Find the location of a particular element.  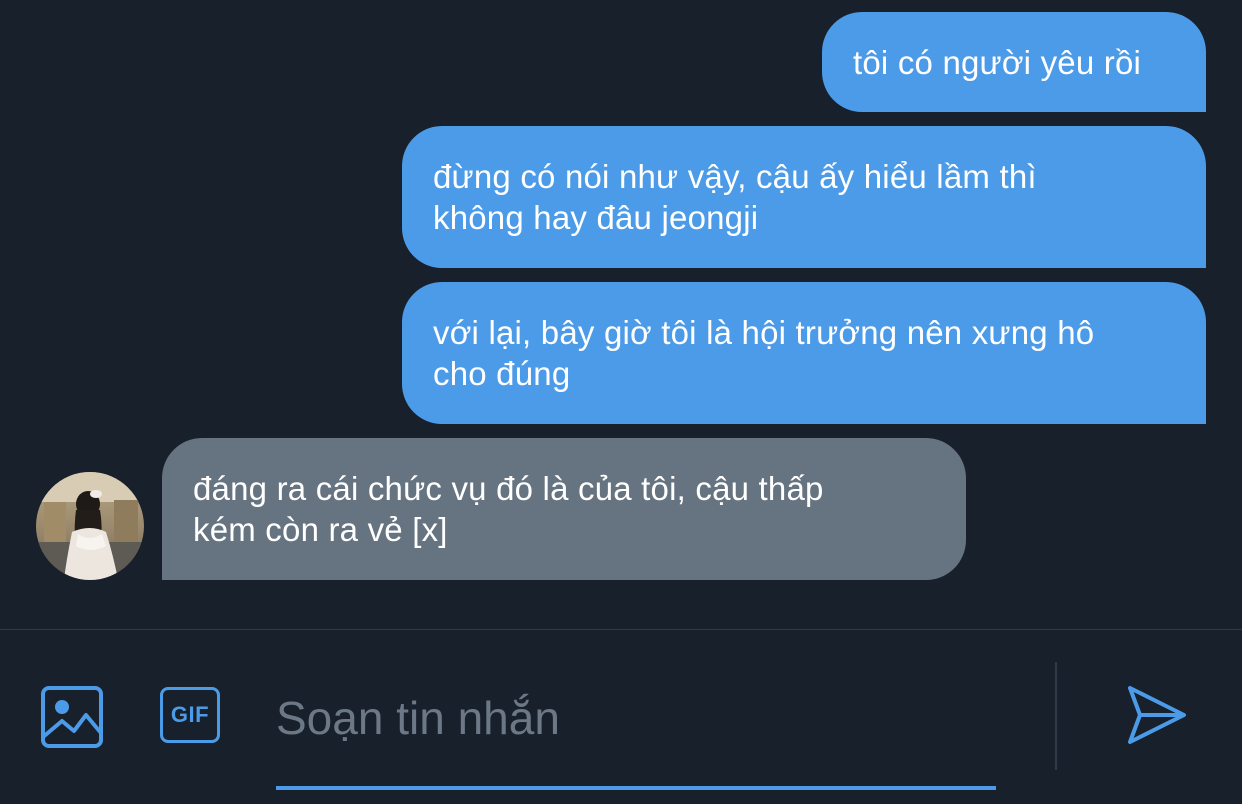

gif-icon: GIF is located at coordinates (190, 715).